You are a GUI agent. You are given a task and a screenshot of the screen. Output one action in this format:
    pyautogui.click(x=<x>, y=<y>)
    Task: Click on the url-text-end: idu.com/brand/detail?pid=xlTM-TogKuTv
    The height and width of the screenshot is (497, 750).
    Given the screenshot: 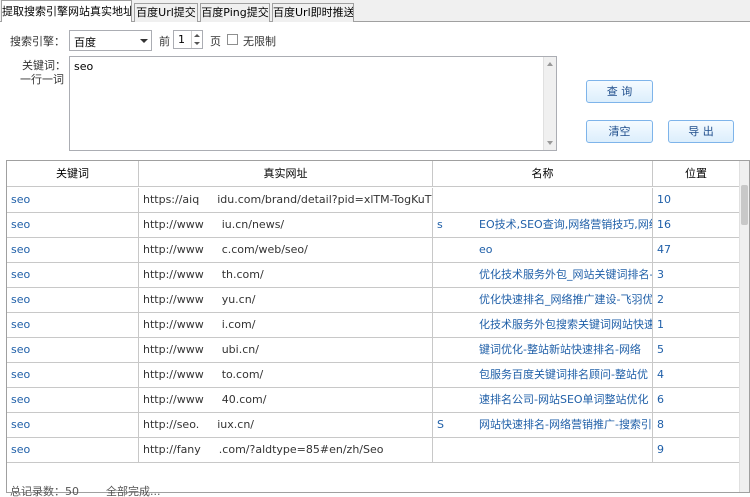 What is the action you would take?
    pyautogui.click(x=325, y=199)
    